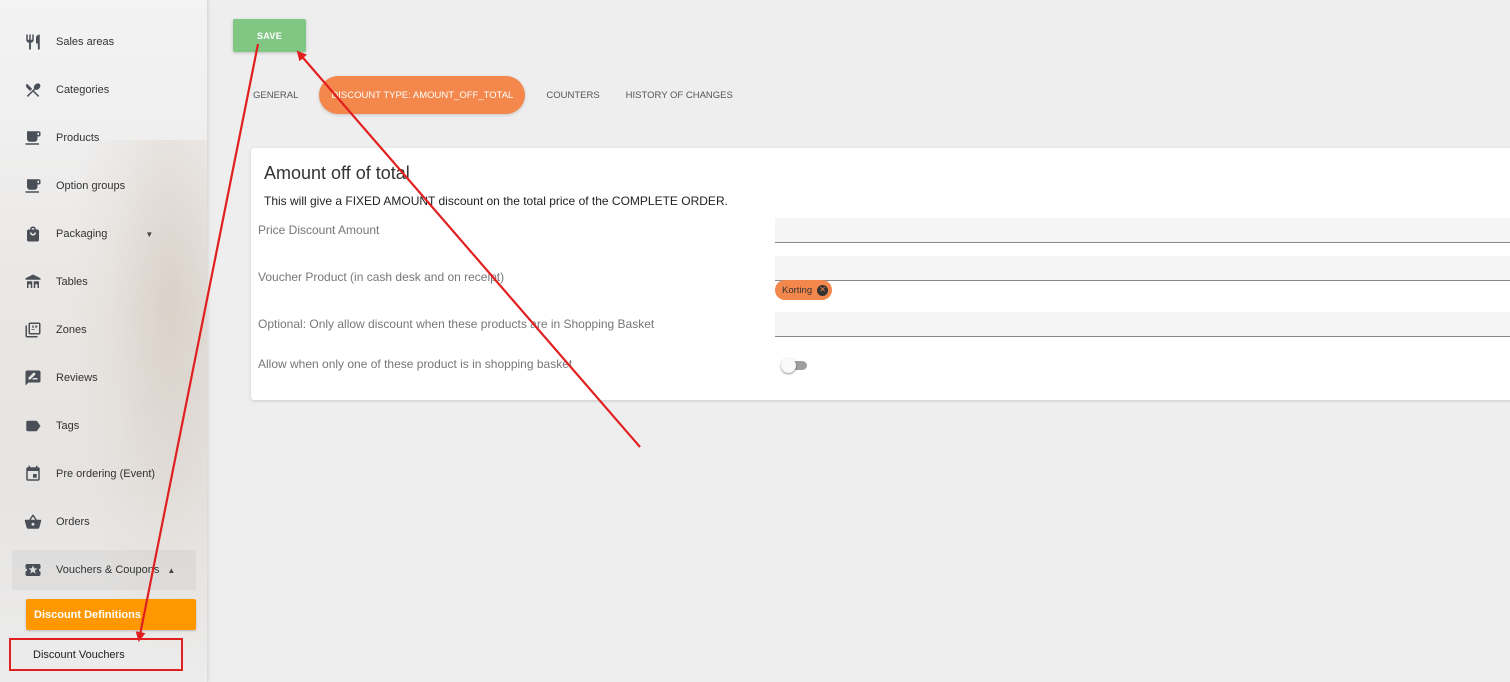  I want to click on sidebar-item-label: Categories, so click(83, 90).